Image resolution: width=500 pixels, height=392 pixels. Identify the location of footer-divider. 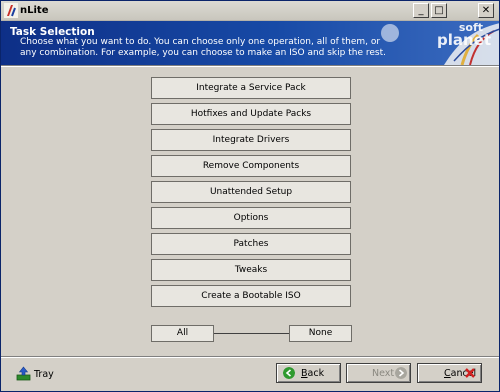
(250, 357).